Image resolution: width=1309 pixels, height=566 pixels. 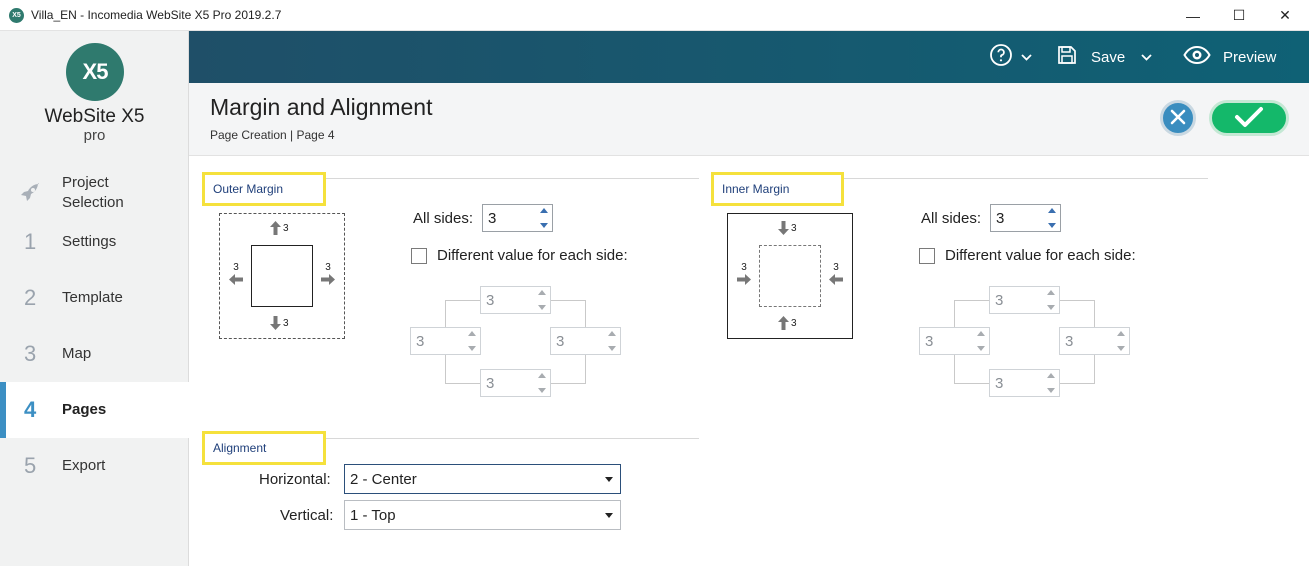 What do you see at coordinates (1178, 118) in the screenshot?
I see `cancel-button` at bounding box center [1178, 118].